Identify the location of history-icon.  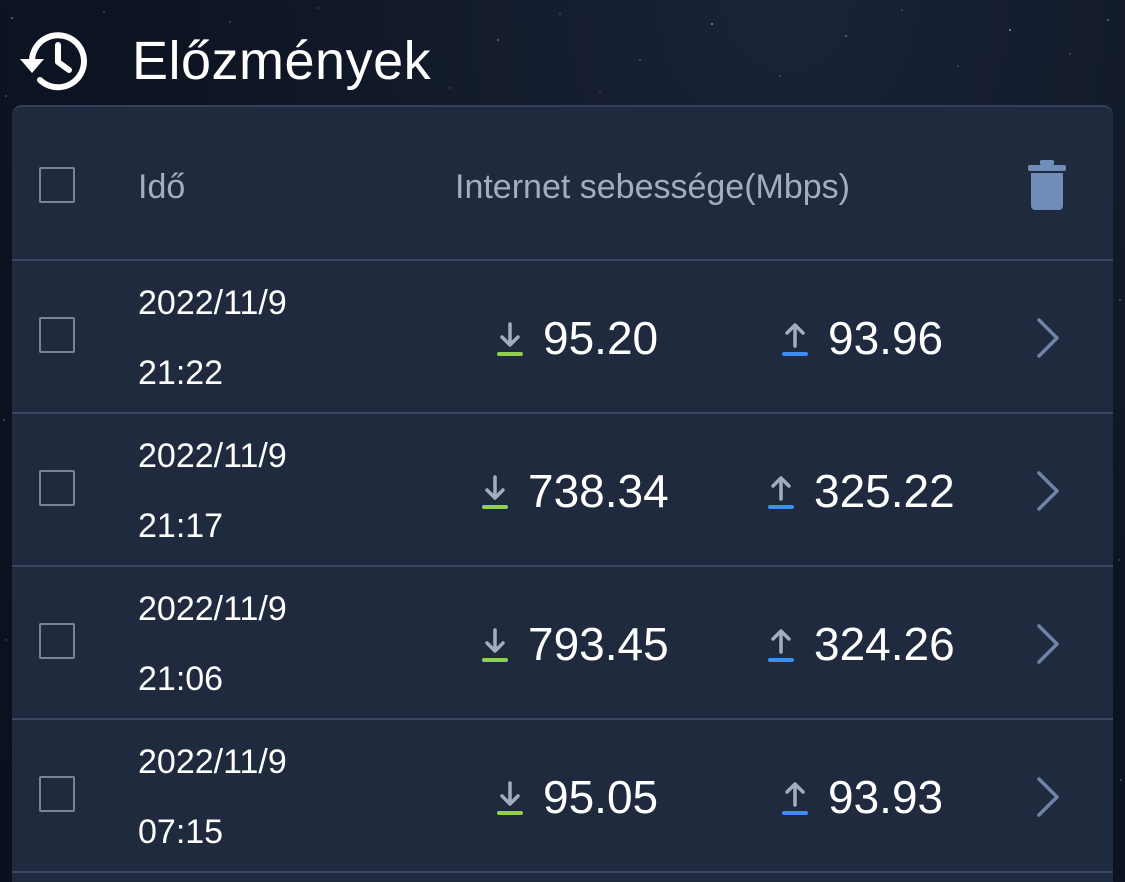
(53, 61).